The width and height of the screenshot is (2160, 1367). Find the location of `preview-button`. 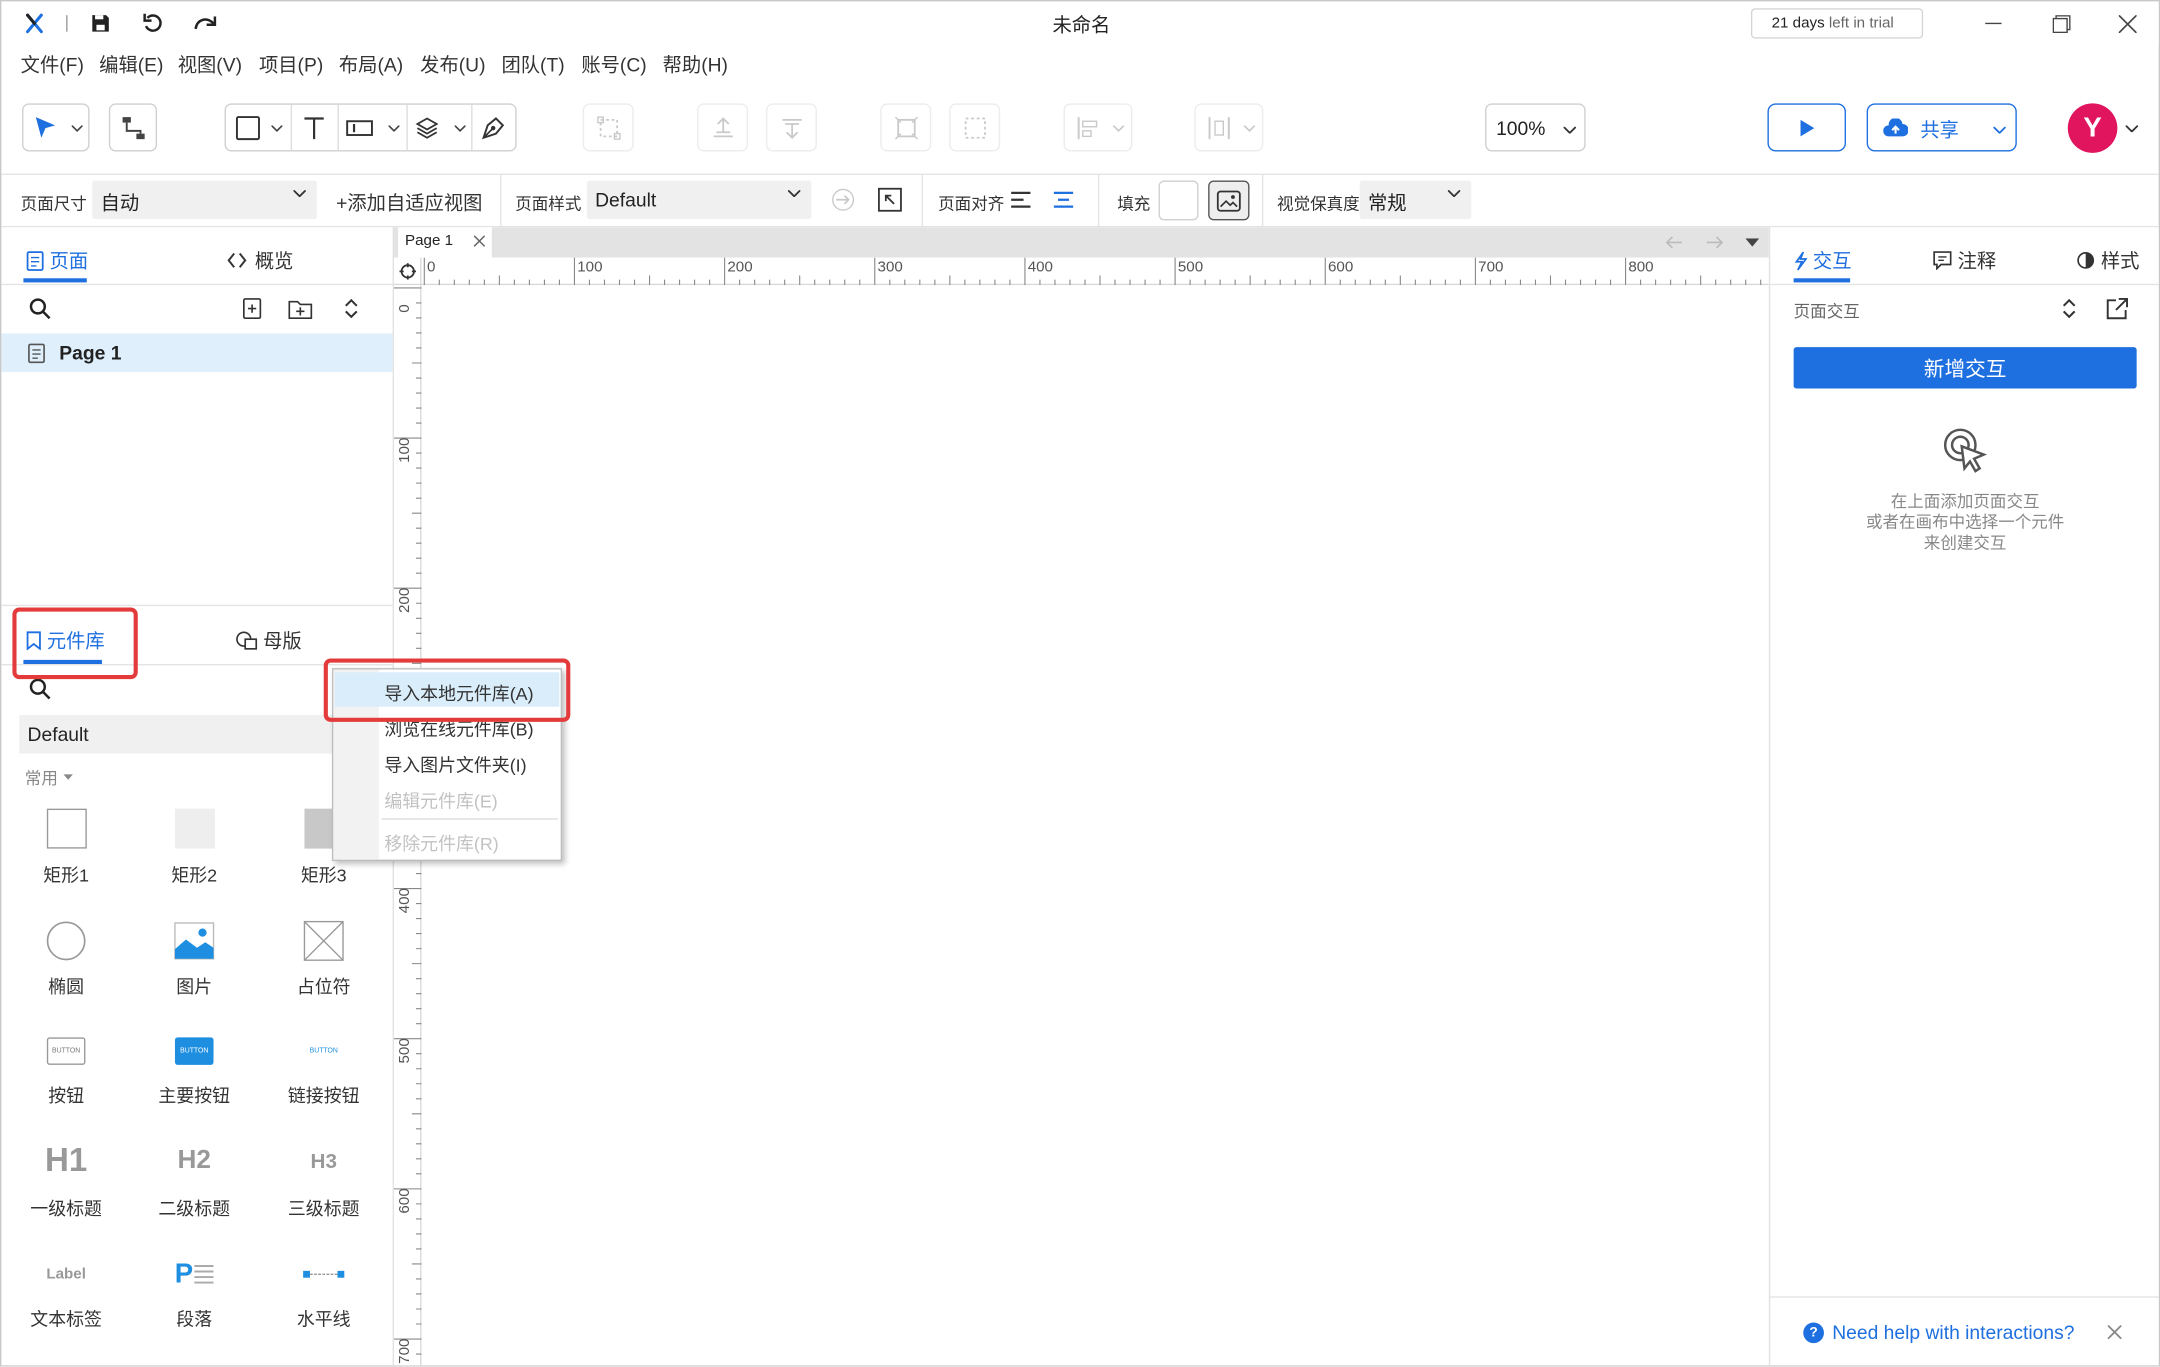

preview-button is located at coordinates (1806, 127).